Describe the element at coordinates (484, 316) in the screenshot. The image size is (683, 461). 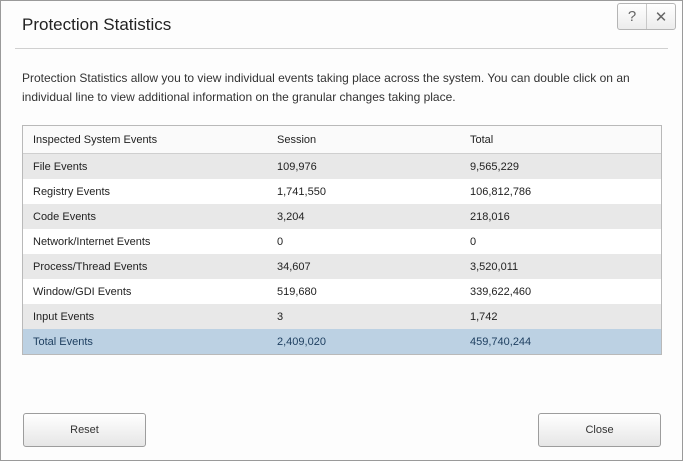
I see `row-total-count: 1,742` at that location.